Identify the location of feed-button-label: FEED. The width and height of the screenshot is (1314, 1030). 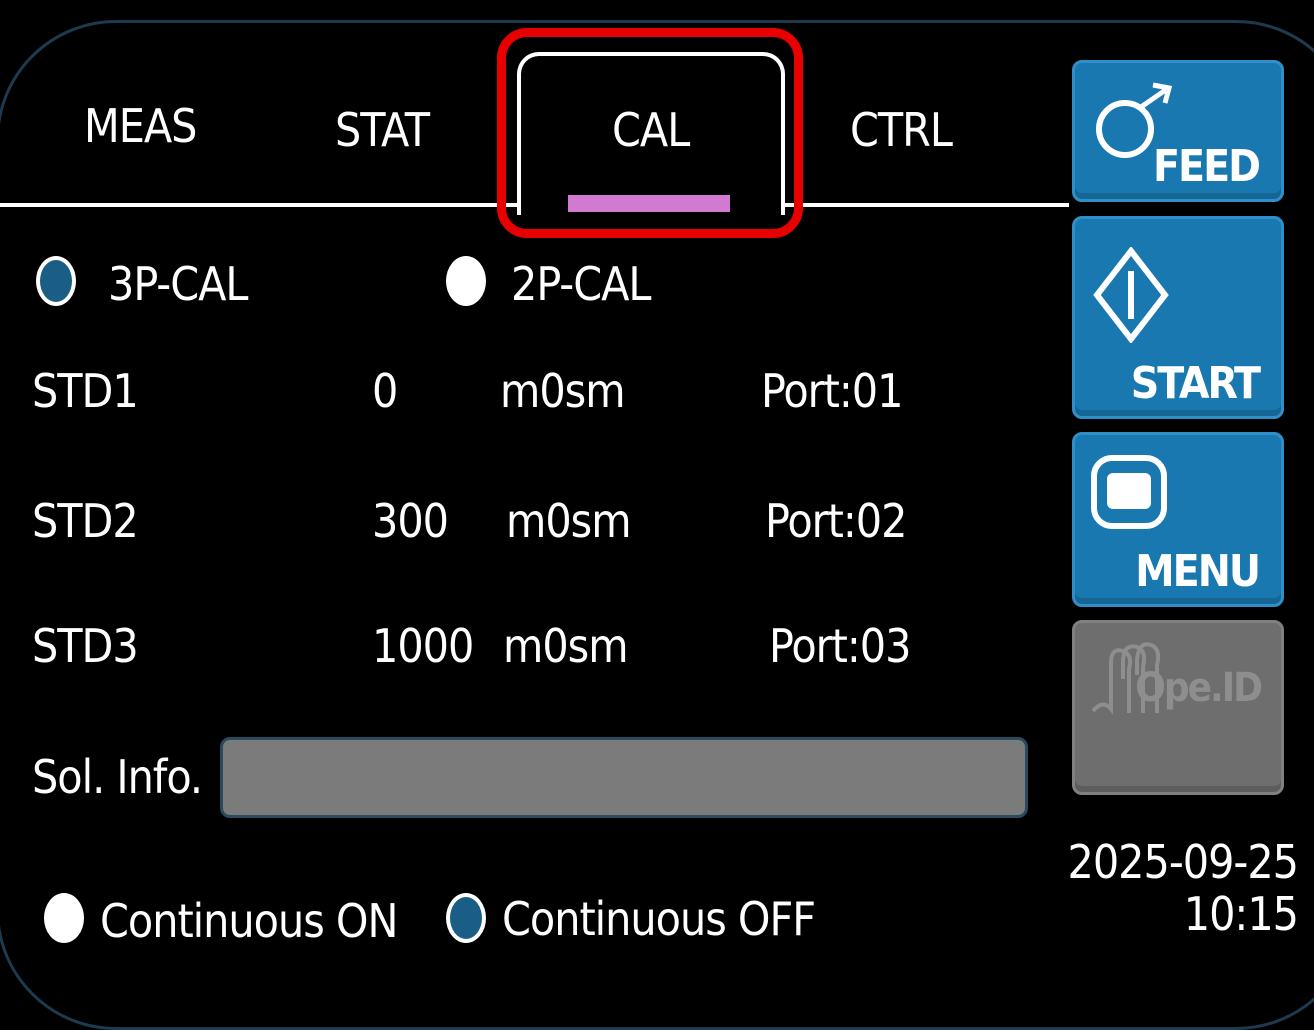
(1206, 166).